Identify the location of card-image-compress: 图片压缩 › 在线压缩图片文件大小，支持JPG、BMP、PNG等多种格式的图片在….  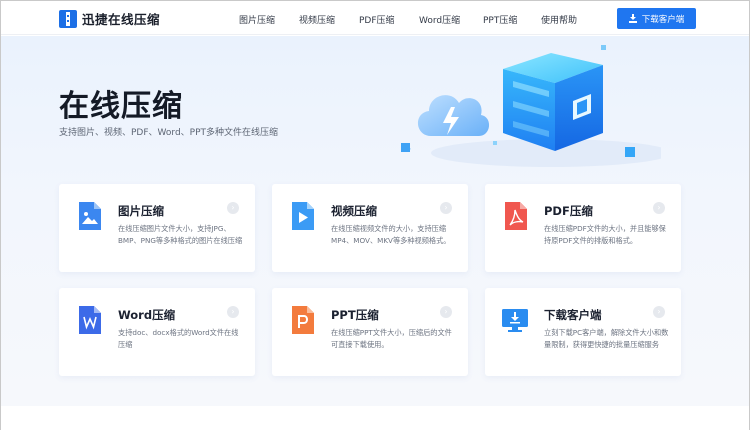
(157, 228).